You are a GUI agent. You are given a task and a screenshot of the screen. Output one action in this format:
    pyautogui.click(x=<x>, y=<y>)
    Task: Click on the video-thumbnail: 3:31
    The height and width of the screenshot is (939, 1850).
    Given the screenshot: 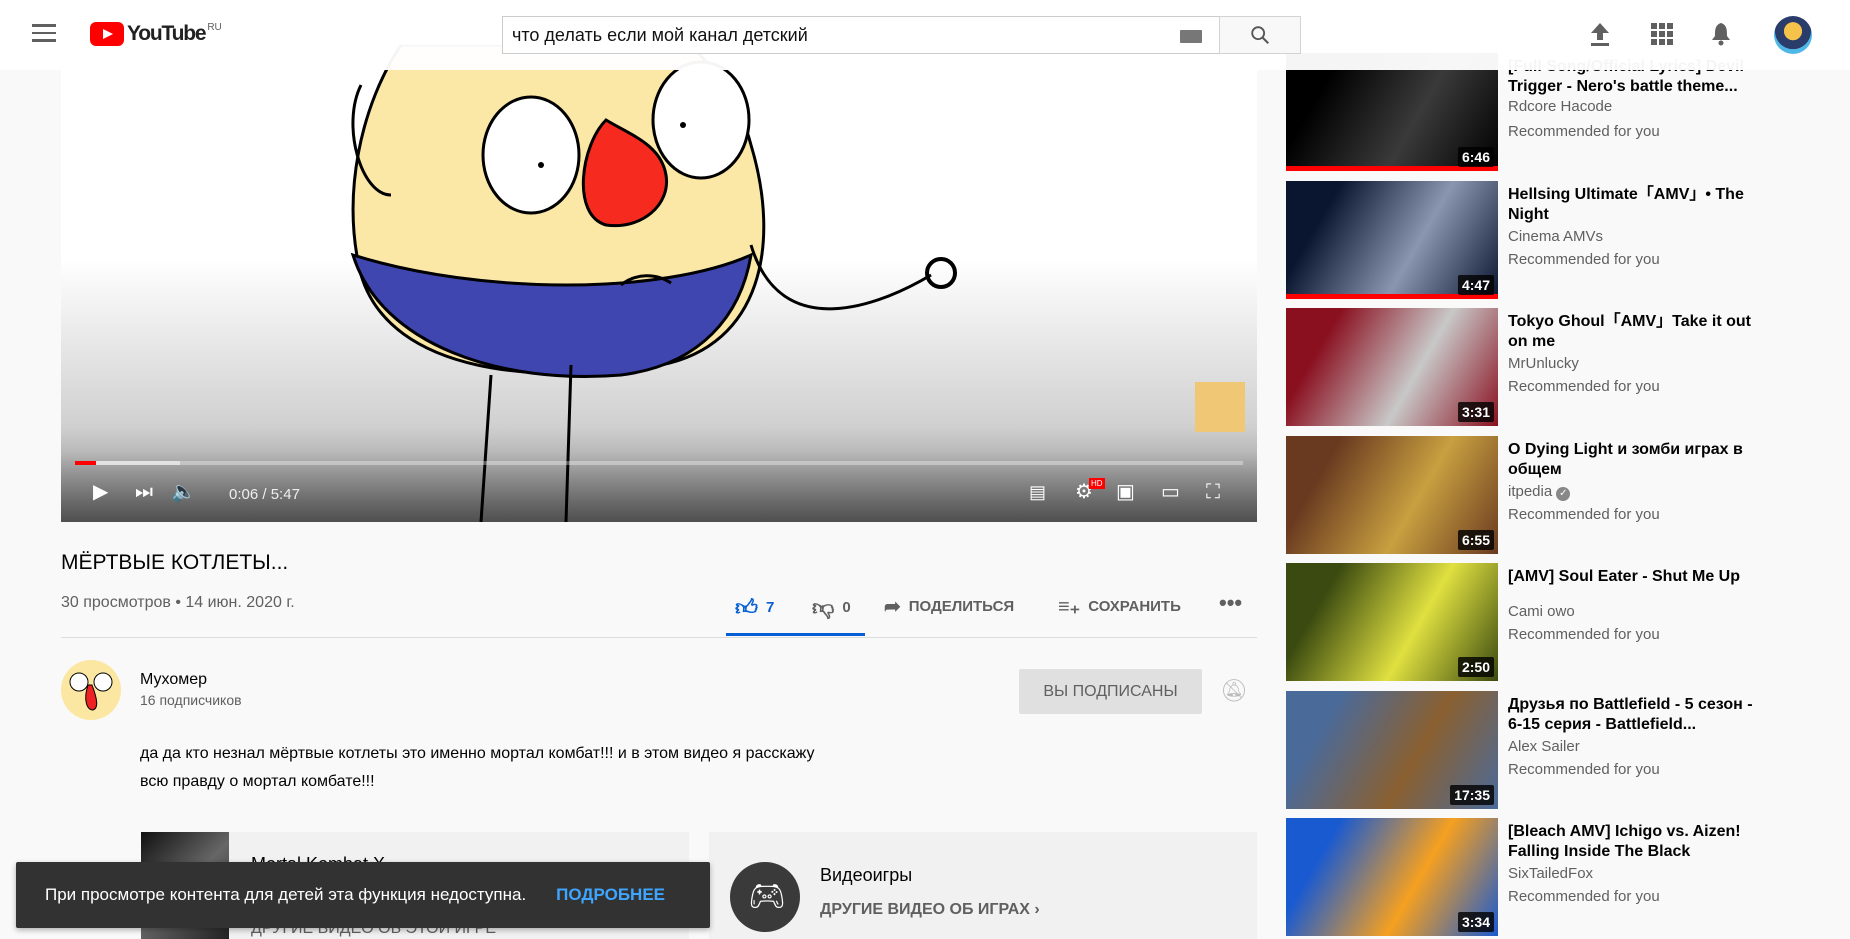 What is the action you would take?
    pyautogui.click(x=1392, y=367)
    